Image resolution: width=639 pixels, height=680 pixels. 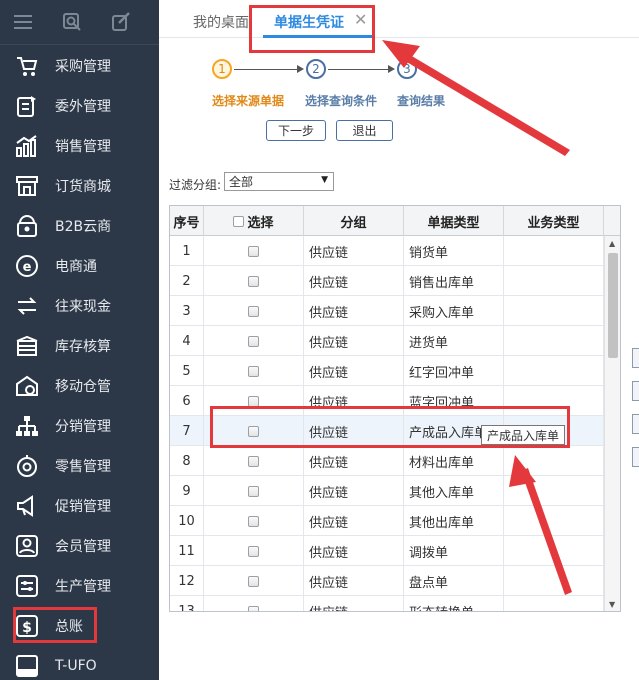 What do you see at coordinates (79, 106) in the screenshot?
I see `sidebar-item-outsource: 委外管理` at bounding box center [79, 106].